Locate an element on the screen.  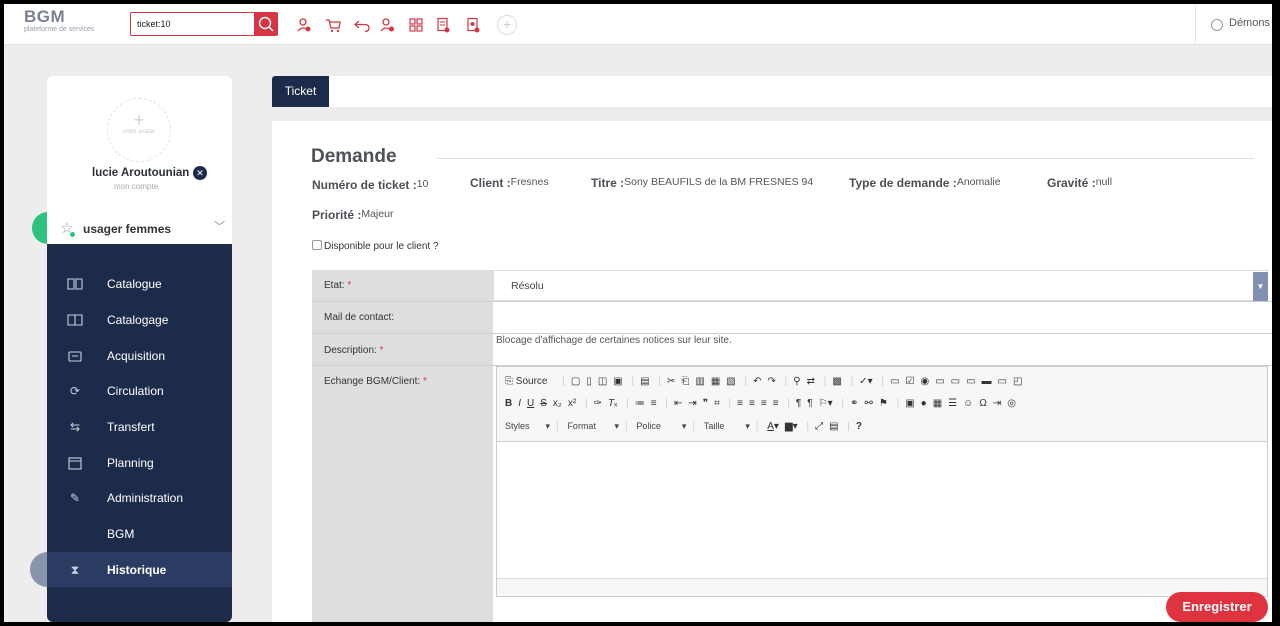
copy-icon: ⎗ is located at coordinates (685, 381).